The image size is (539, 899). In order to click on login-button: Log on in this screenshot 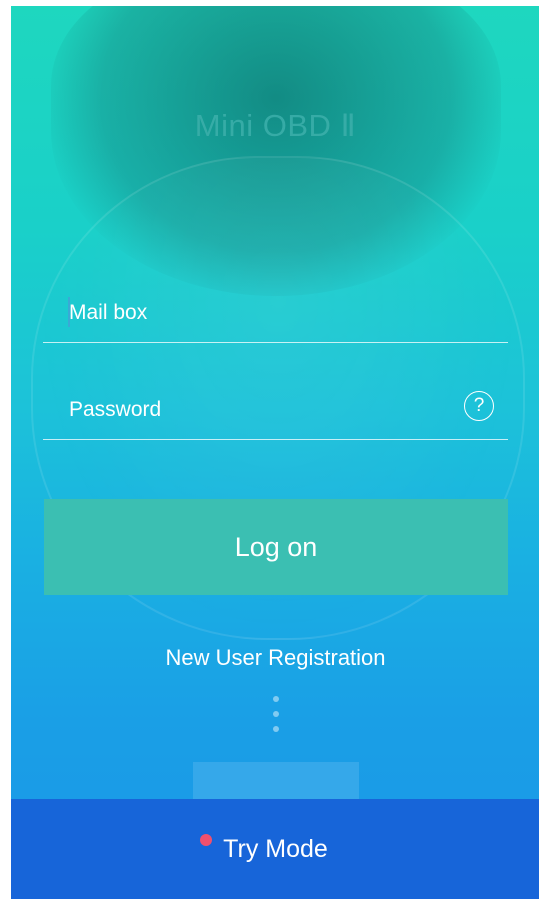, I will do `click(276, 547)`.